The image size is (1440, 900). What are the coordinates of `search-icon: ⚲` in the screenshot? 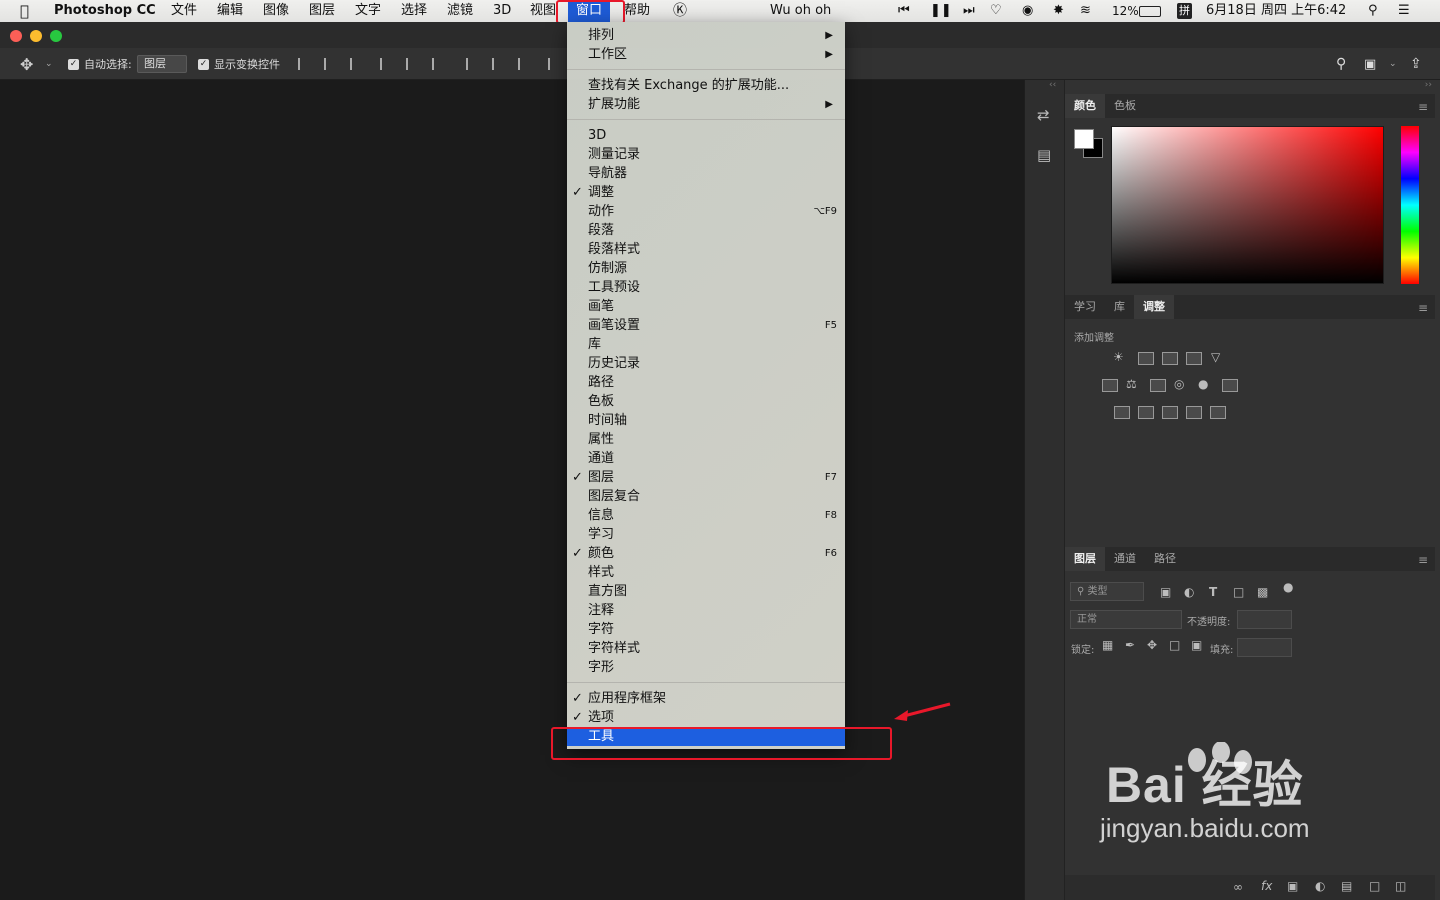 It's located at (1341, 64).